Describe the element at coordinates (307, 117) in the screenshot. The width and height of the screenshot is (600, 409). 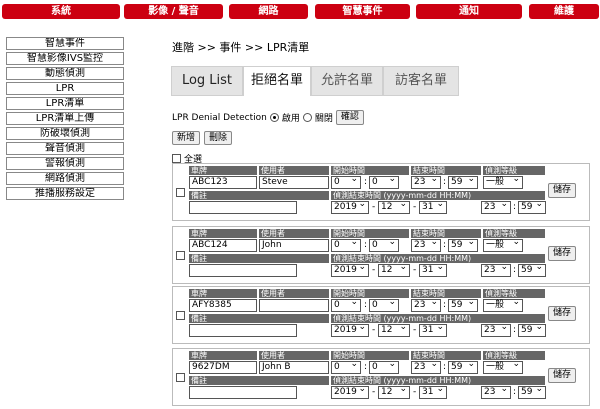
I see `disable-radio` at that location.